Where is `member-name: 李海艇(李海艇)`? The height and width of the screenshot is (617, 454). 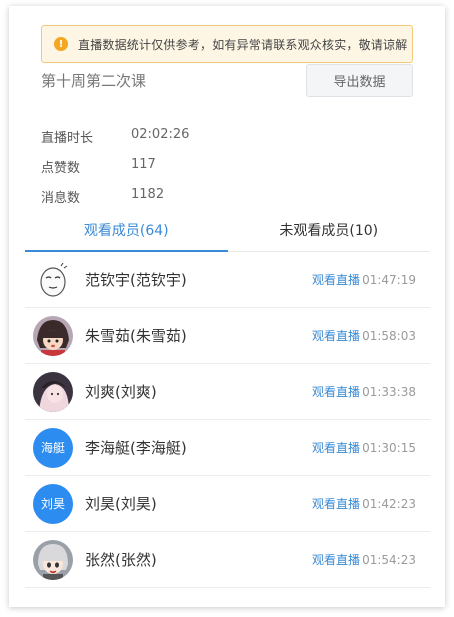 member-name: 李海艇(李海艇) is located at coordinates (136, 448).